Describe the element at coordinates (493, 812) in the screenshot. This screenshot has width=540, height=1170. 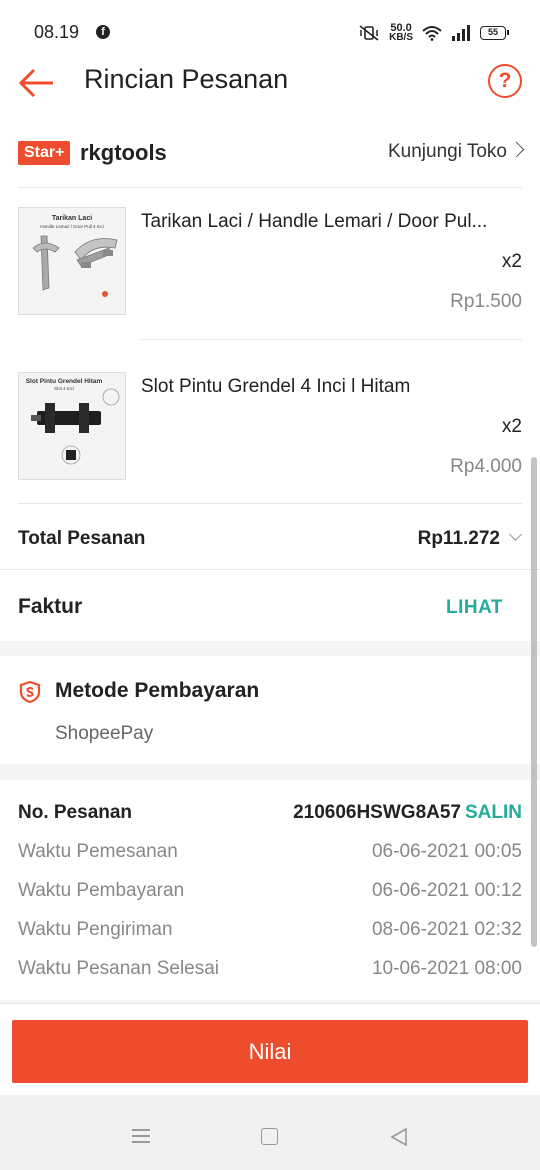
I see `copy-order-number-button: SALIN` at that location.